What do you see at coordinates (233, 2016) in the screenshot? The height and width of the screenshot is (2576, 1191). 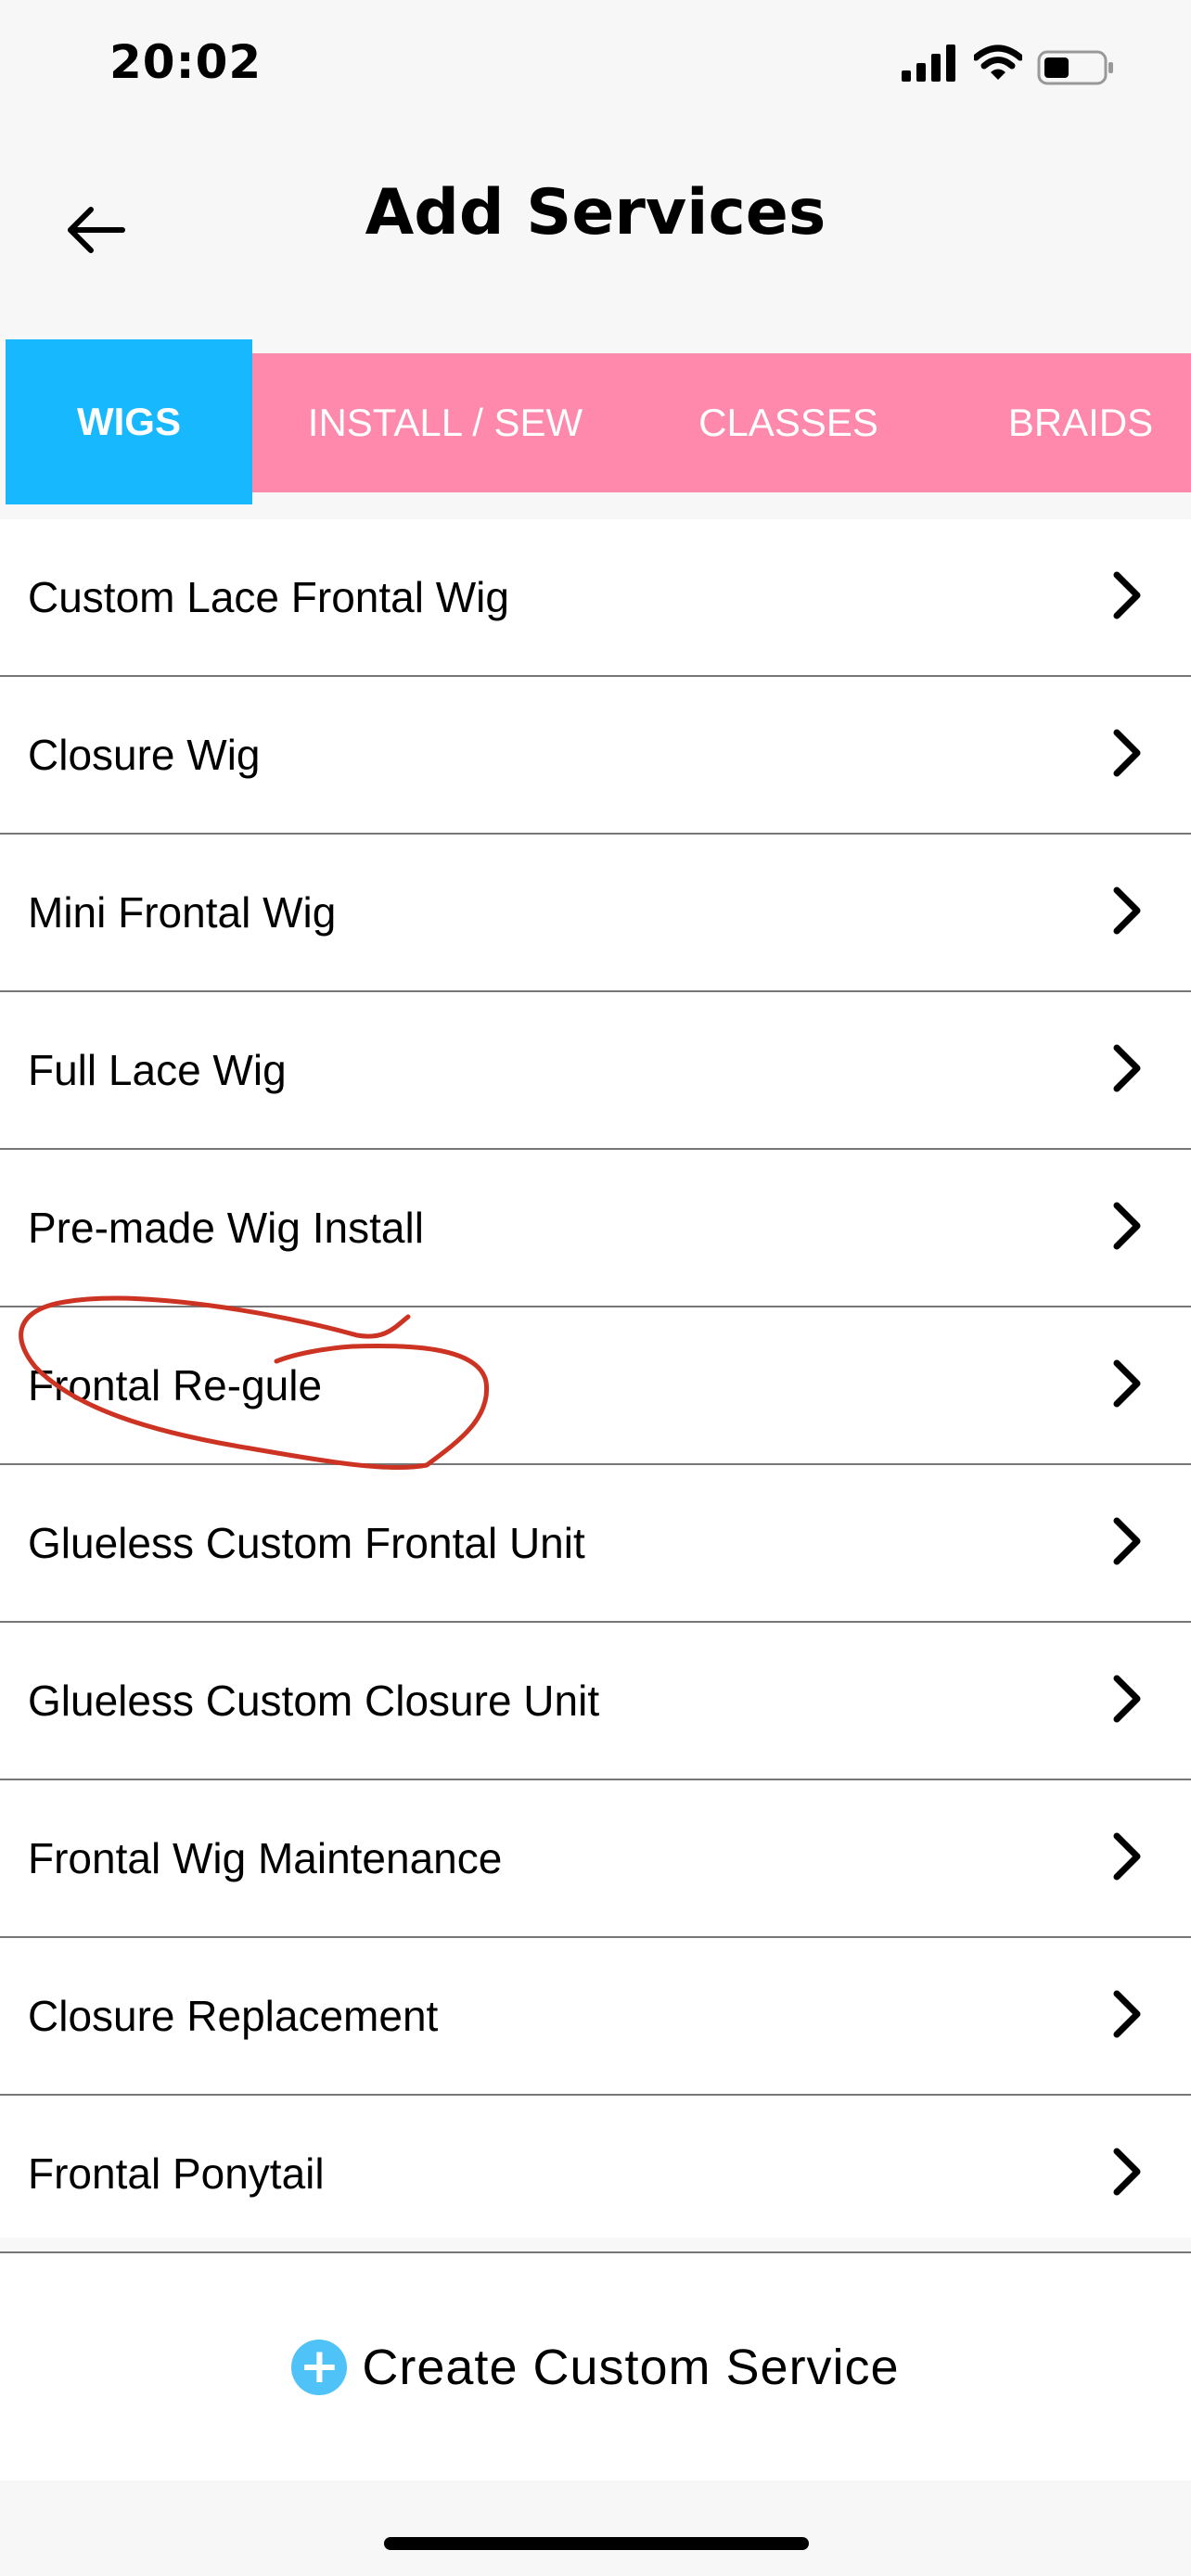 I see `service-label: Closure Replacement` at bounding box center [233, 2016].